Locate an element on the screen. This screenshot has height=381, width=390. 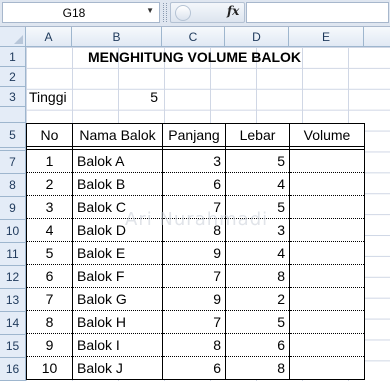
column-header-a: A is located at coordinates (49, 37).